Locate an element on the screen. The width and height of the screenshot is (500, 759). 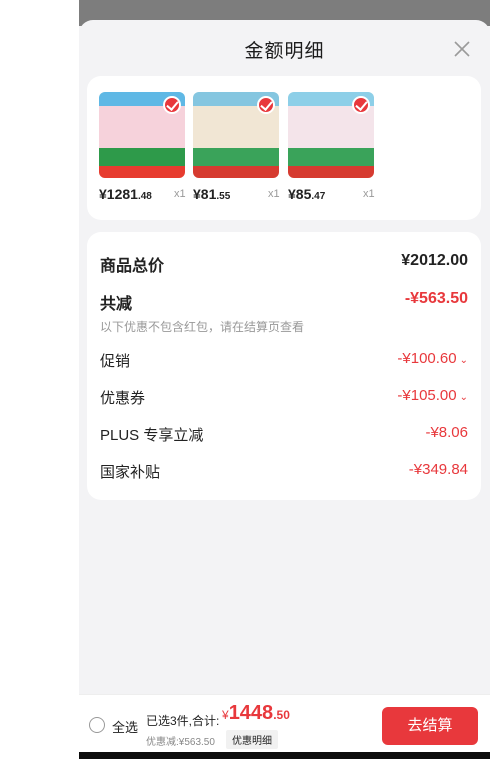
total-price-label: 商品总价 is located at coordinates (132, 266).